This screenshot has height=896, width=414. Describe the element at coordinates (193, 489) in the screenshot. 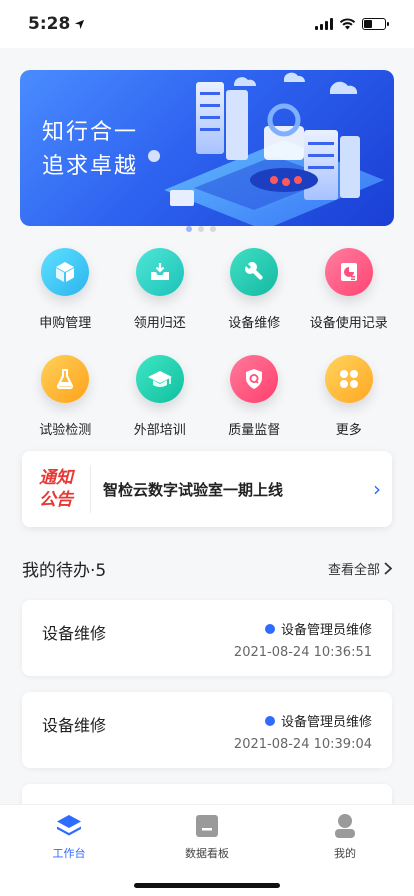

I see `notice-text: 智检云数字试验室一期上线` at that location.